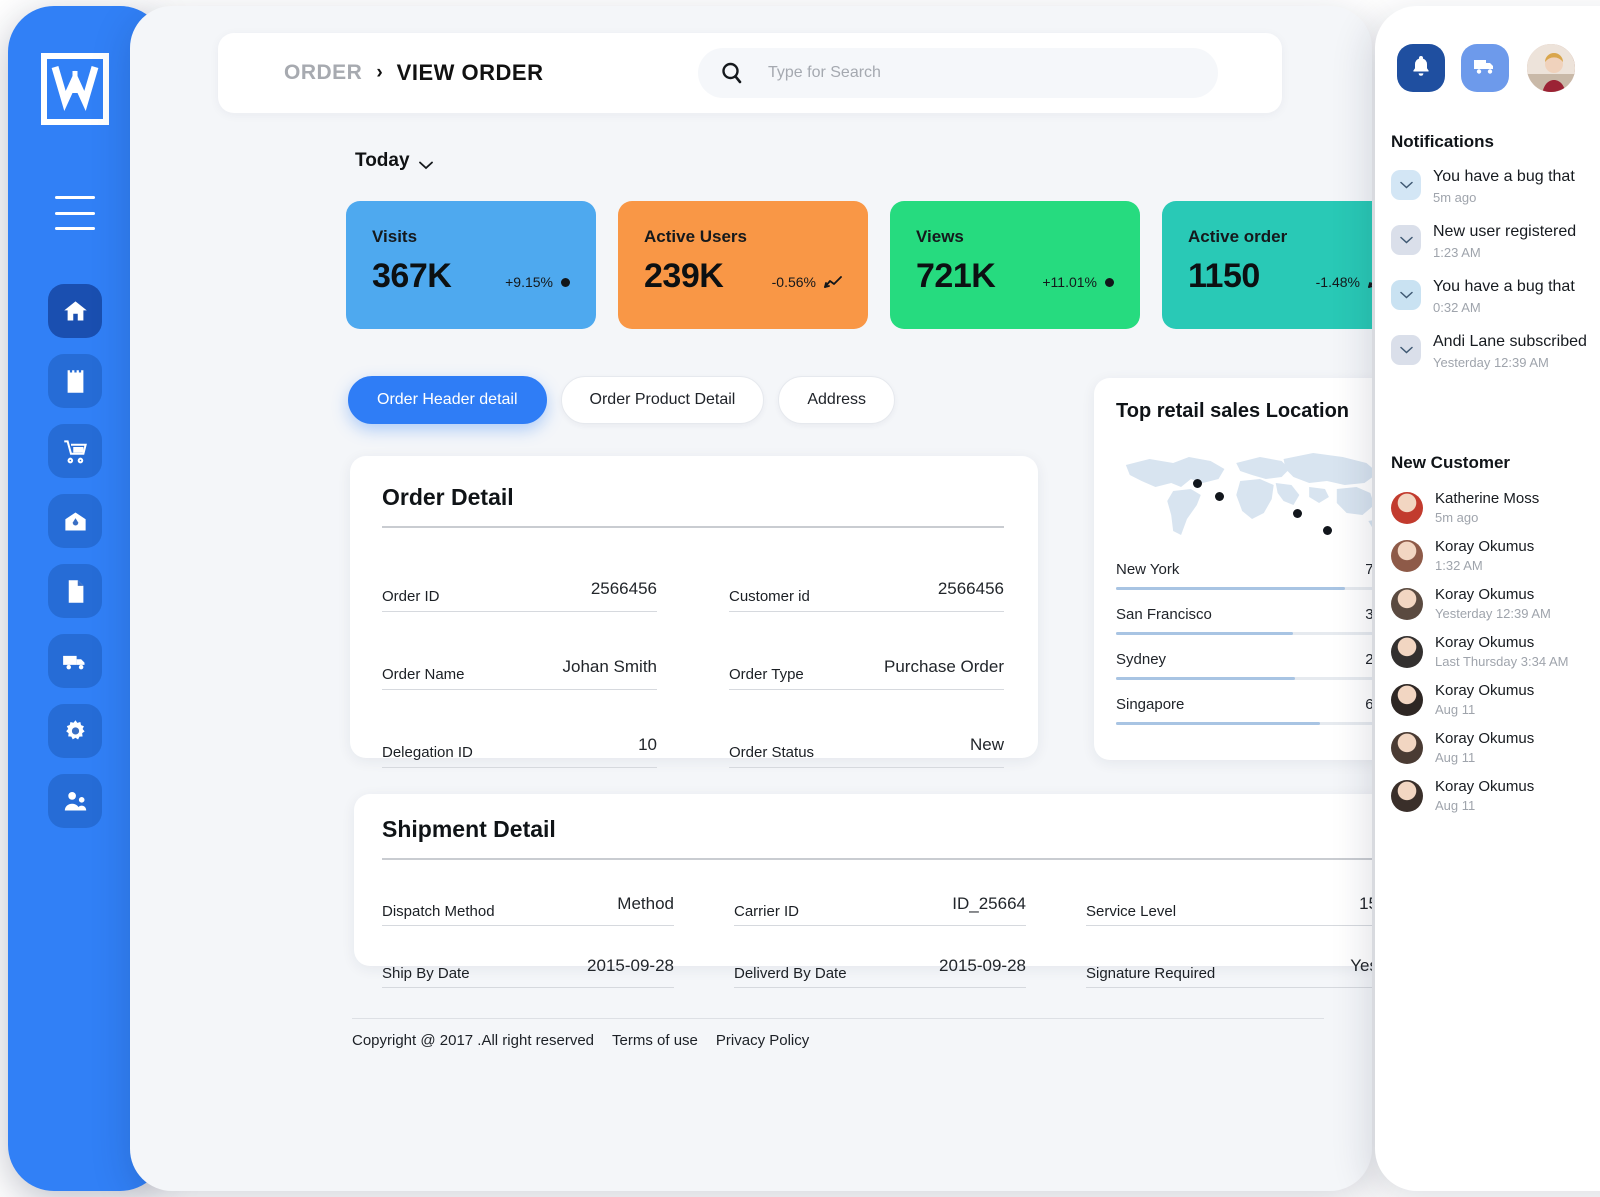 This screenshot has width=1600, height=1197. Describe the element at coordinates (1451, 462) in the screenshot. I see `new-customer-title: New Customer` at that location.